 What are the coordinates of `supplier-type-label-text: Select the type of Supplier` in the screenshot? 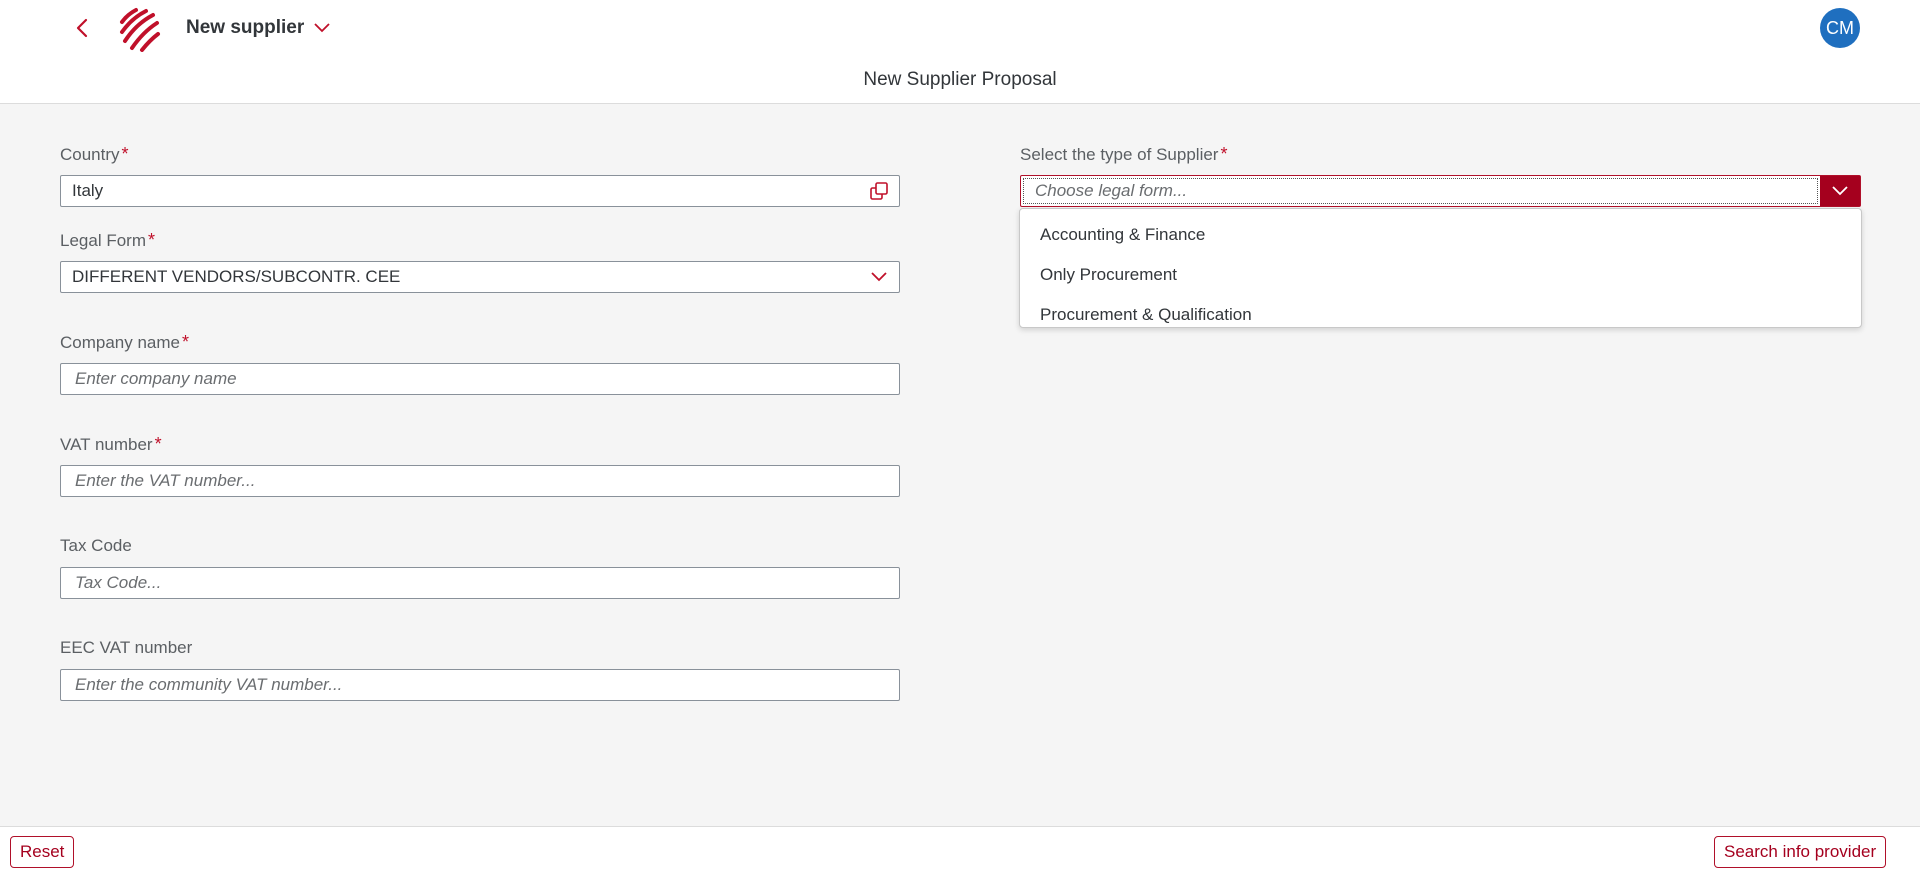 It's located at (1119, 154).